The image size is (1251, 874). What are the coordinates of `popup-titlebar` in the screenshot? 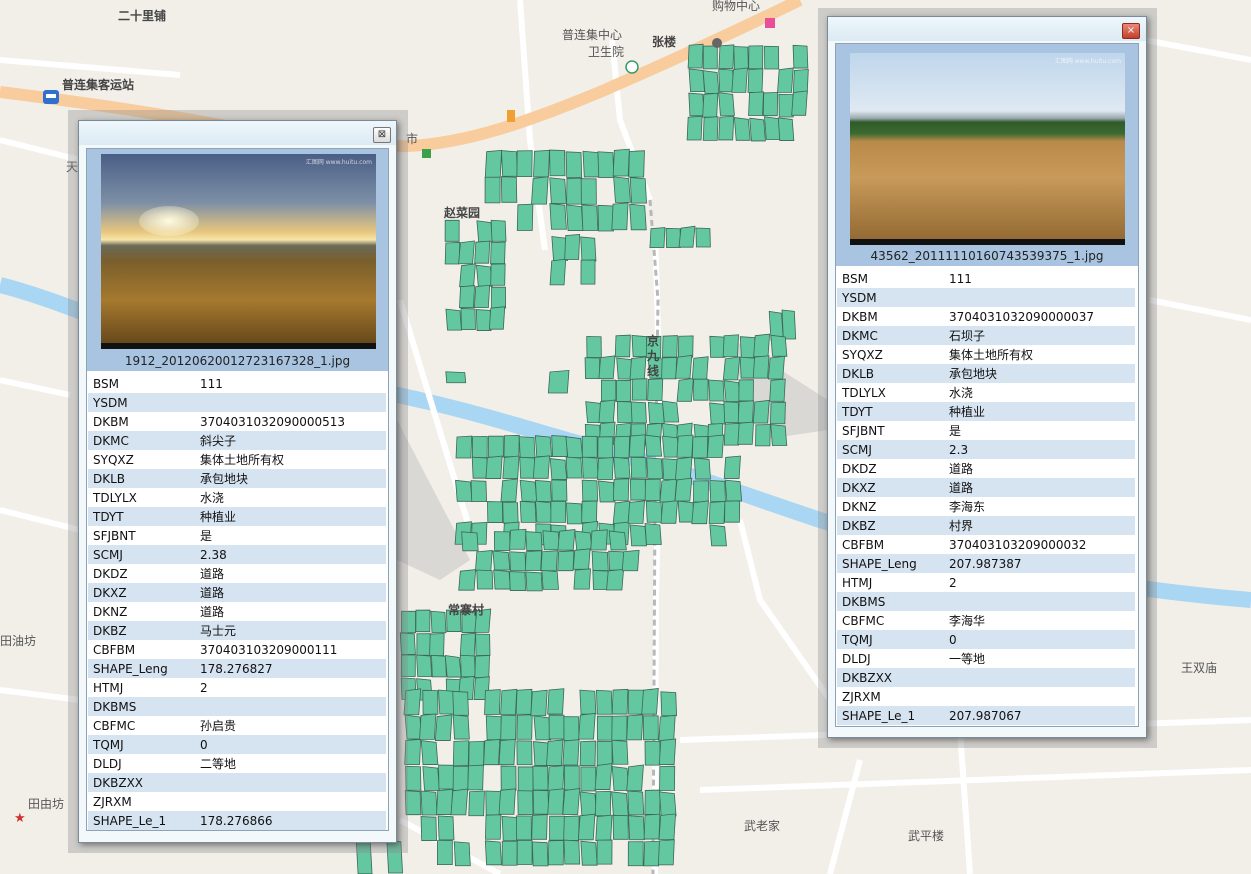 It's located at (987, 29).